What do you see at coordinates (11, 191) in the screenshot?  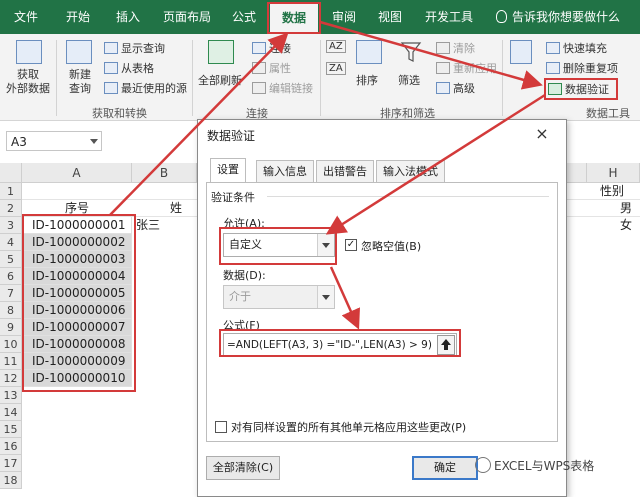 I see `row-header: 1` at bounding box center [11, 191].